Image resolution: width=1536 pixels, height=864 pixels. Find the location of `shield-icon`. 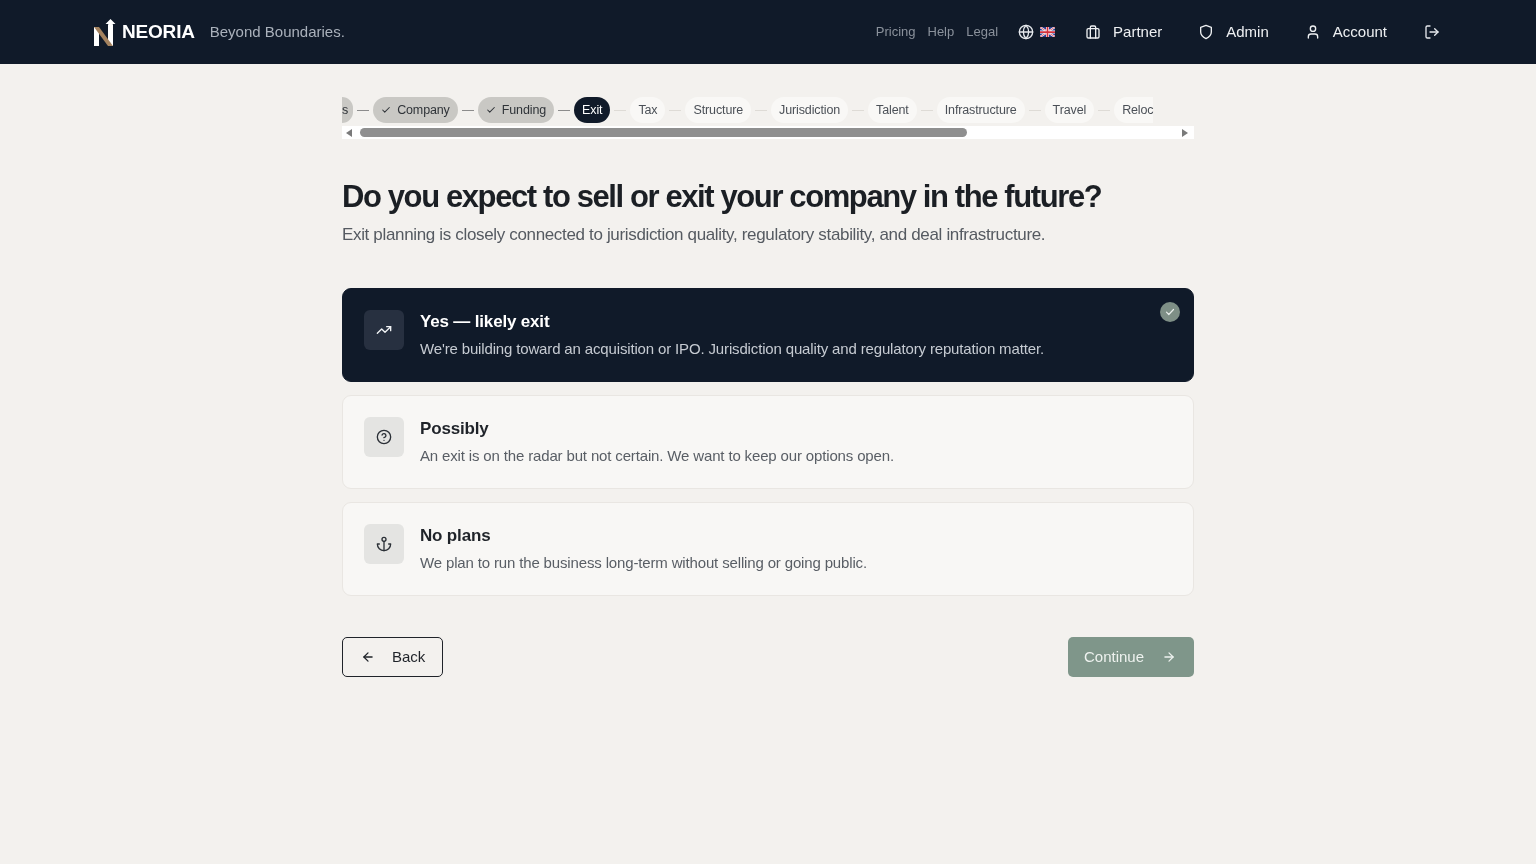

shield-icon is located at coordinates (1206, 32).